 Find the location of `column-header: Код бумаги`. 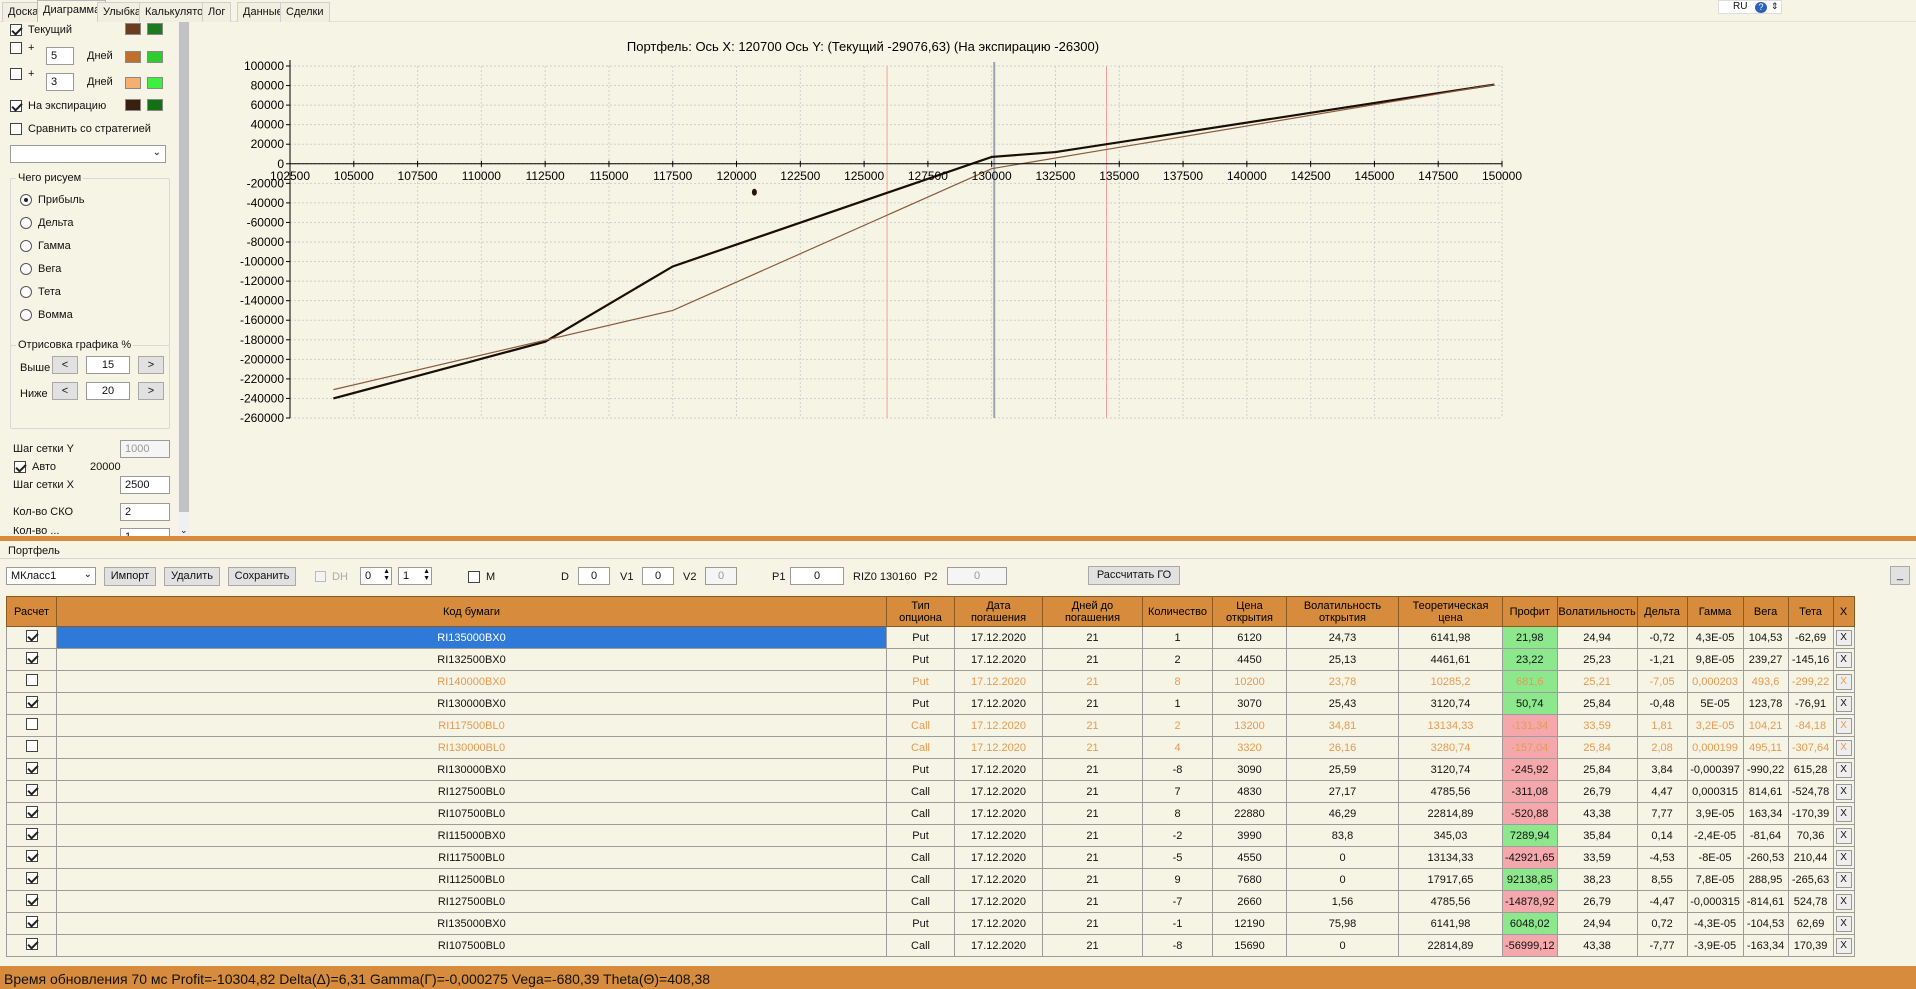

column-header: Код бумаги is located at coordinates (471, 611).